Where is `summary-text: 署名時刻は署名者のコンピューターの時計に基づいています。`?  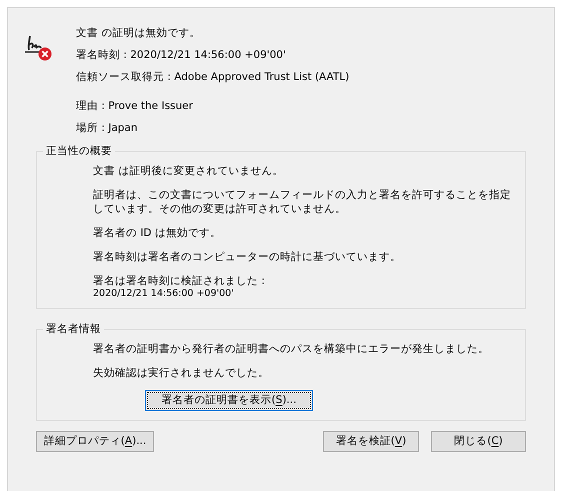 summary-text: 署名時刻は署名者のコンピューターの時計に基づいています。 is located at coordinates (247, 257).